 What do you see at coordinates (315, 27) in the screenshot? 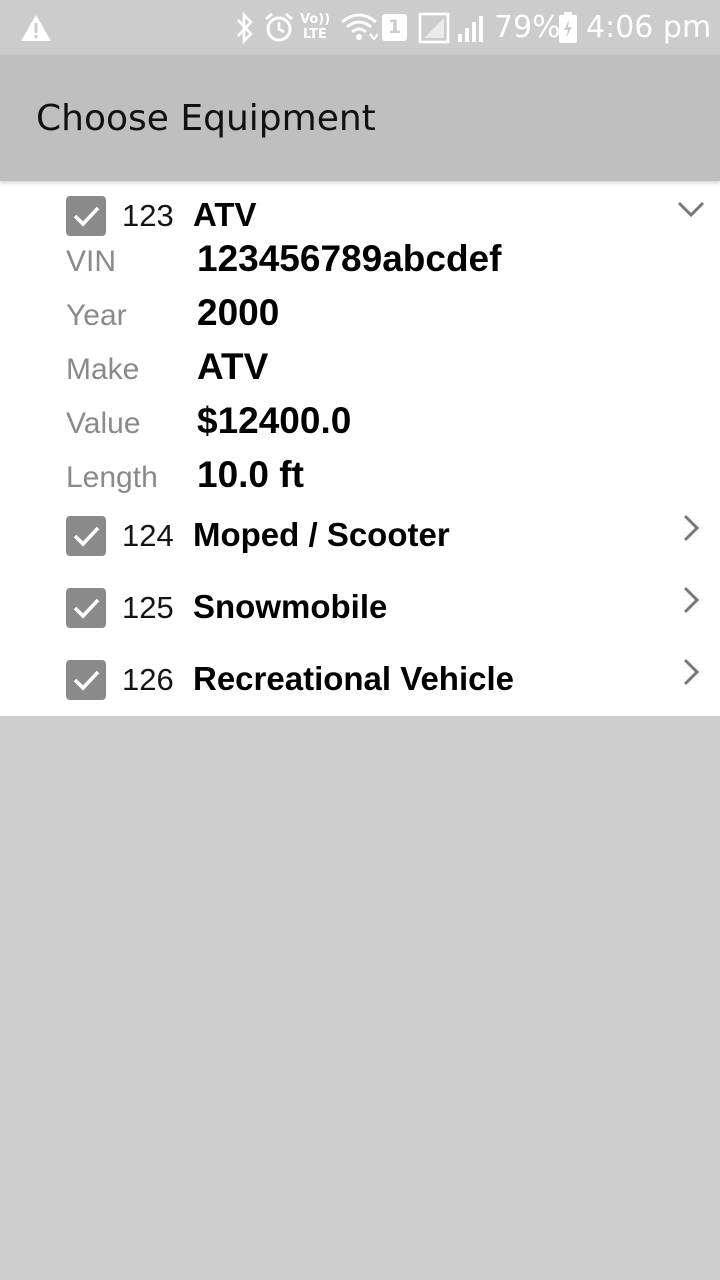
I see `volte-icon: Vo)) LTE` at bounding box center [315, 27].